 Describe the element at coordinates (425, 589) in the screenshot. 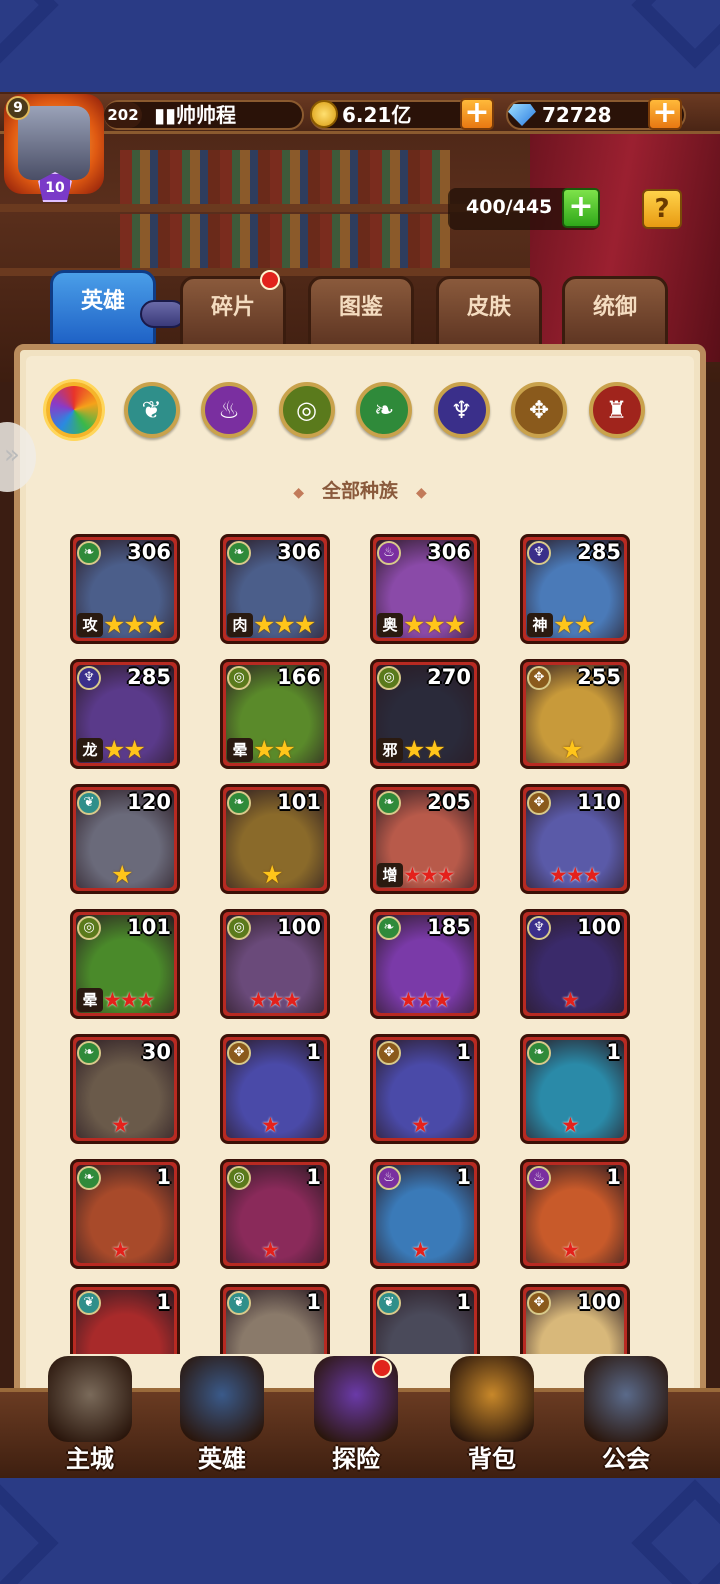

I see `hero-card: ♨ 306 奥 ★★★` at that location.